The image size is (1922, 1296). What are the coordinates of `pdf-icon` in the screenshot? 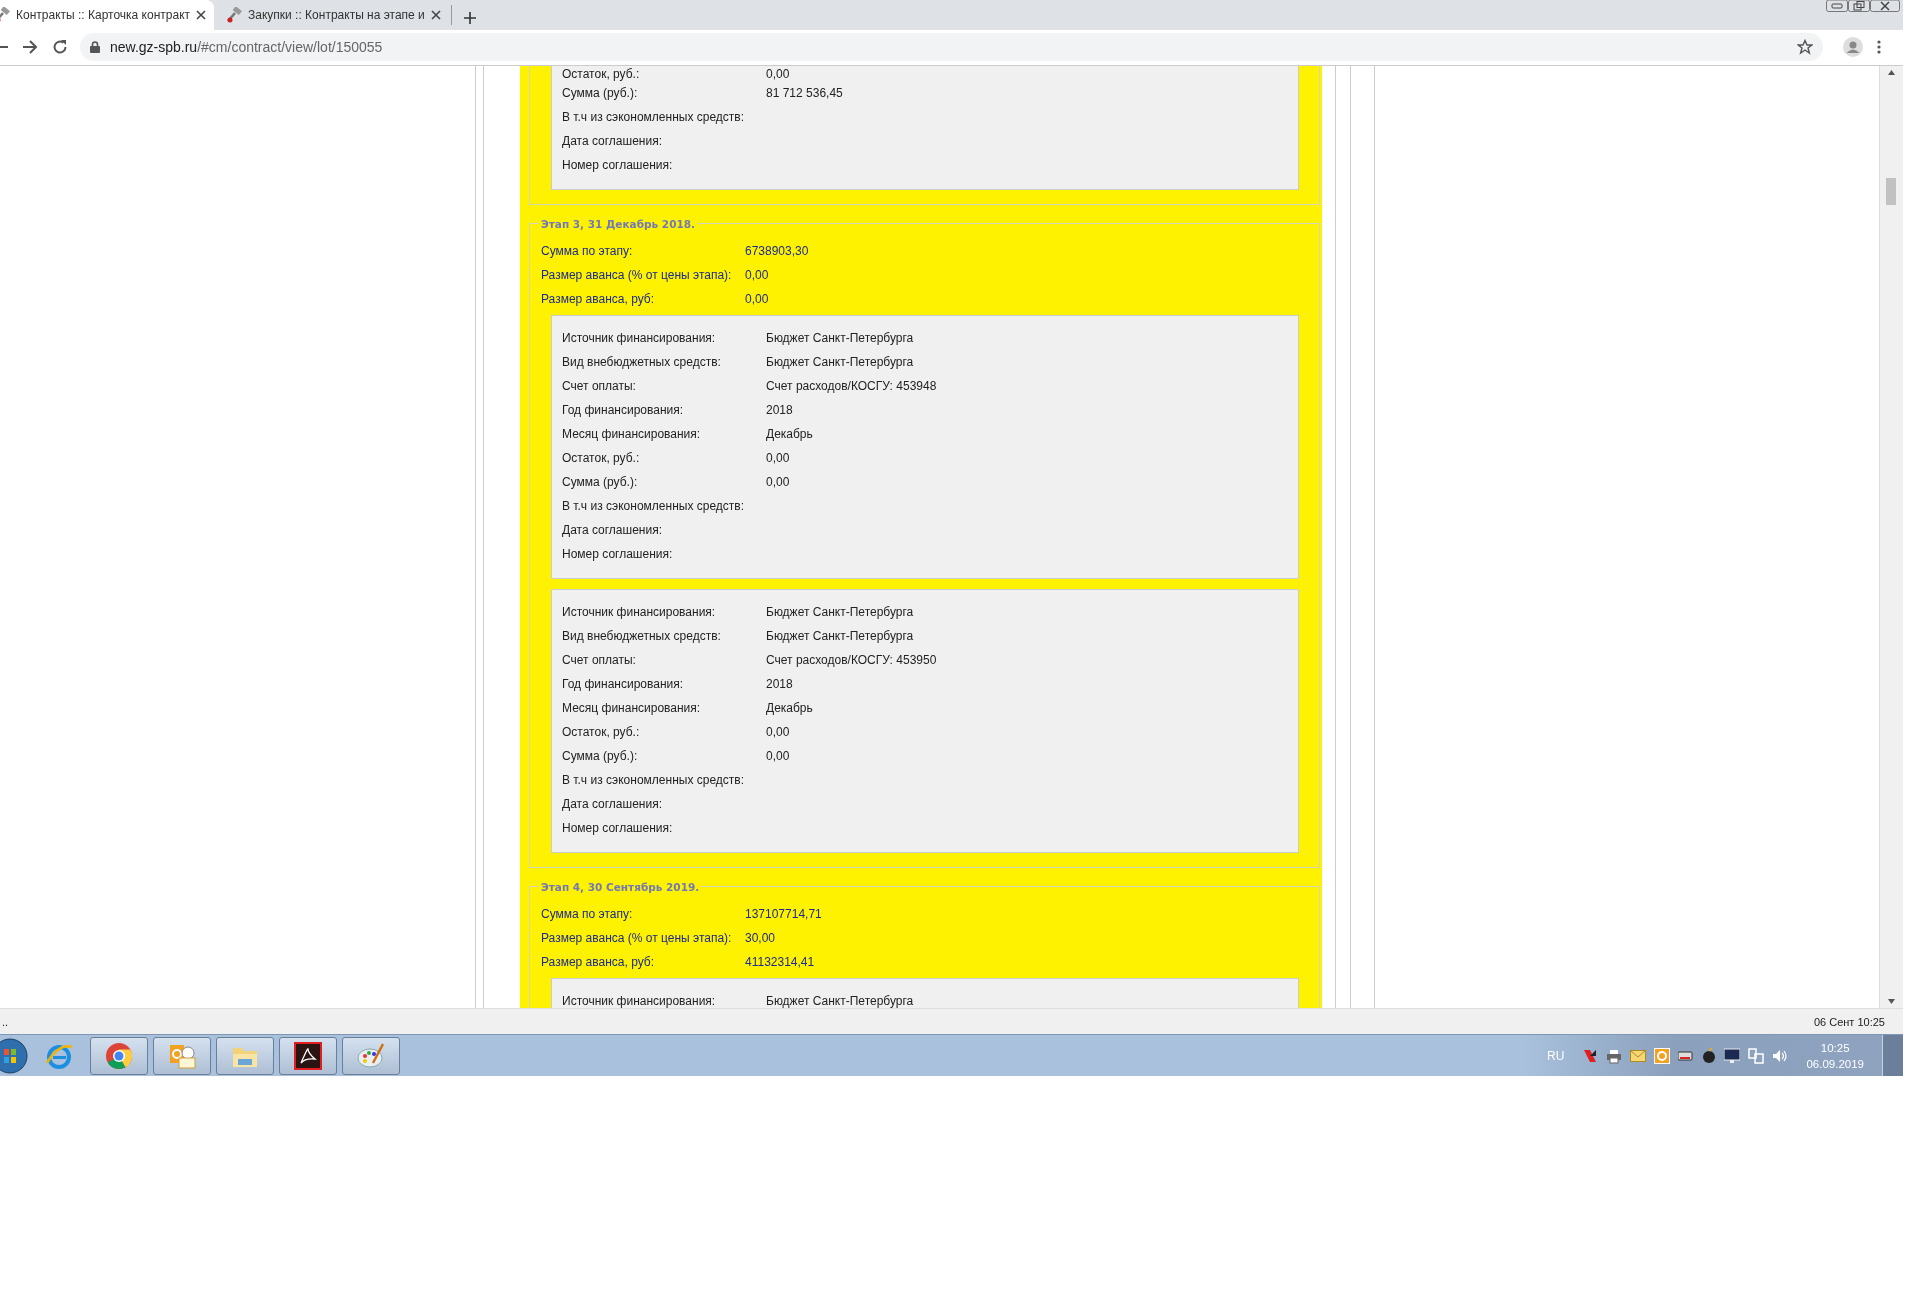 It's located at (308, 1055).